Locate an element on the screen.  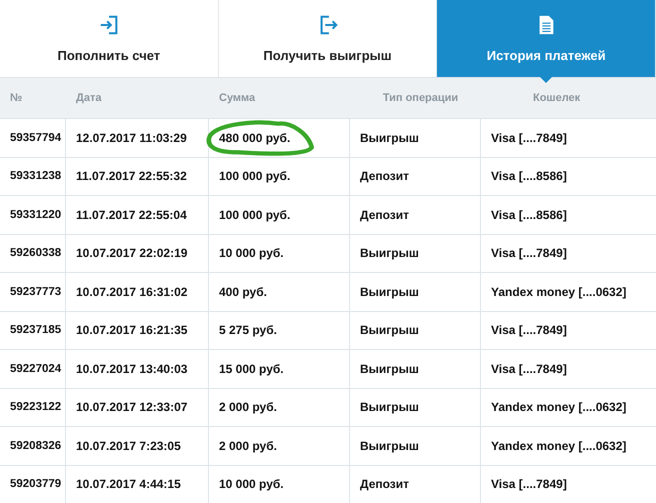
table-cell: 11.07.2017 22:55:32 is located at coordinates (131, 176).